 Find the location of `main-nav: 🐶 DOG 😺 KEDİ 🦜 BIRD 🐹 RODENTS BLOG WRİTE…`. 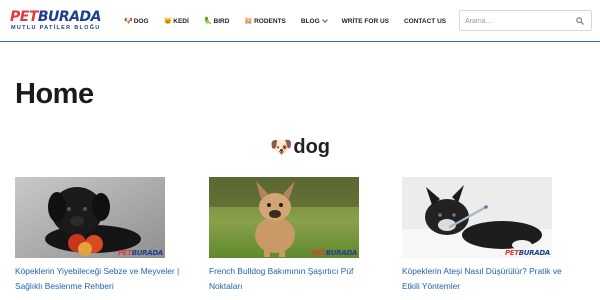

main-nav: 🐶 DOG 😺 KEDİ 🦜 BIRD 🐹 RODENTS BLOG WRİTE… is located at coordinates (292, 21).